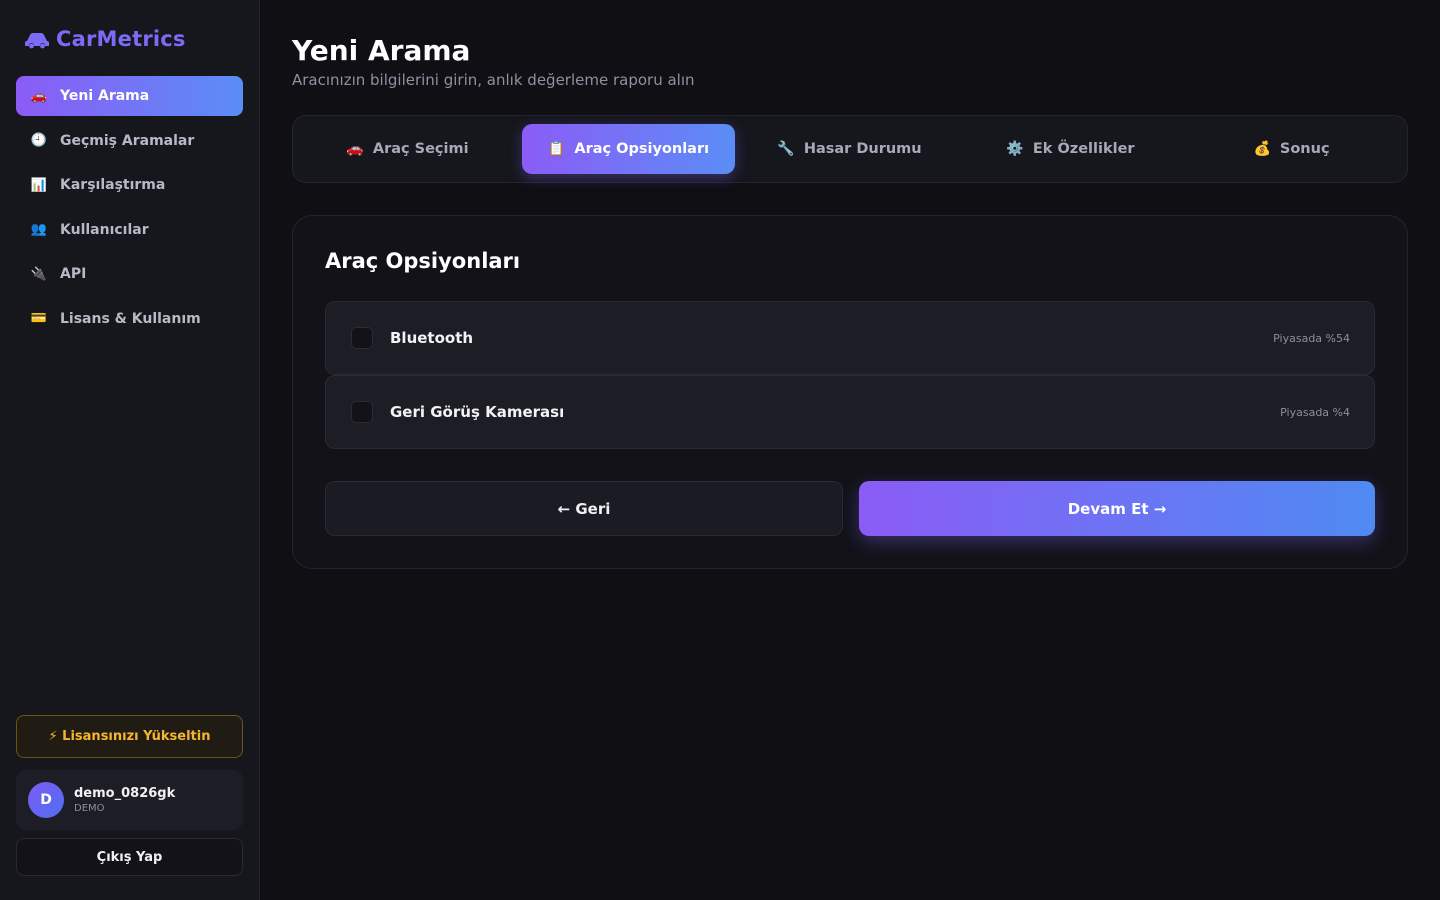  I want to click on sidebar-item-api: 🔌 API, so click(129, 274).